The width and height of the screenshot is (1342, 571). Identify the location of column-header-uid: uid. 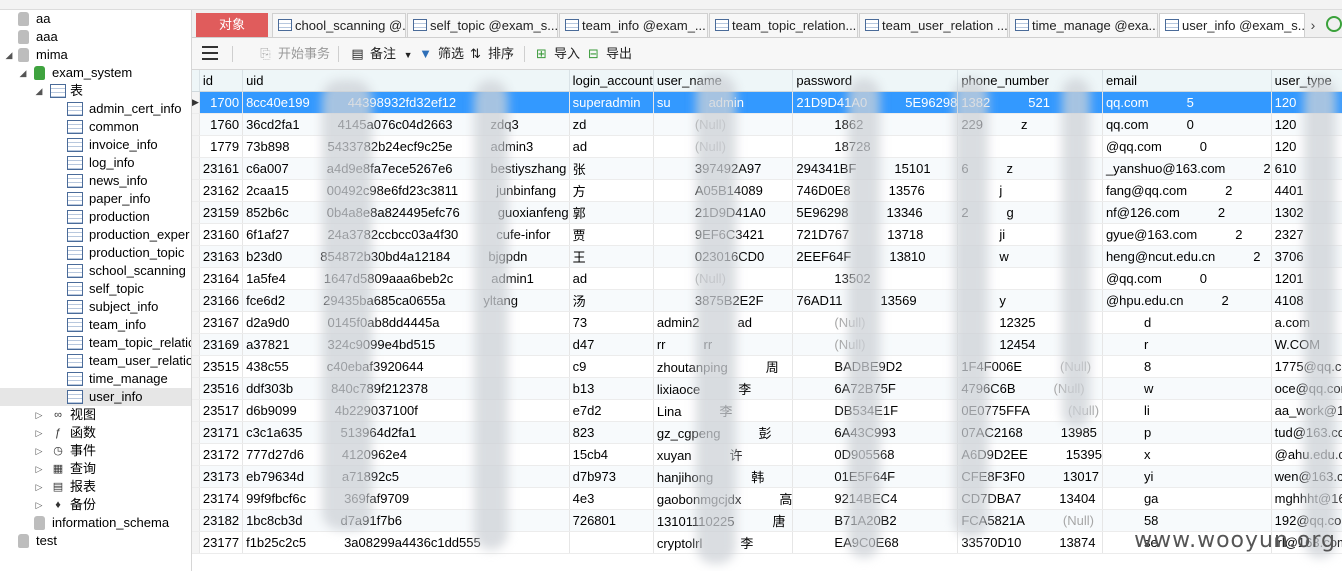
(406, 81).